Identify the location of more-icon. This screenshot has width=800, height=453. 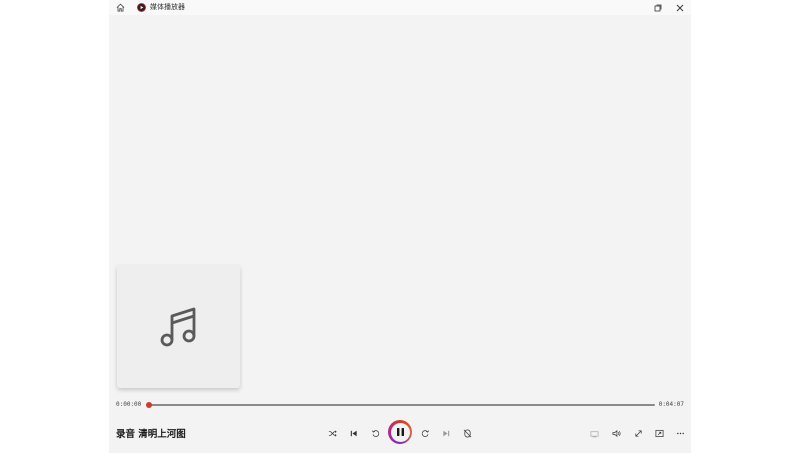
(680, 433).